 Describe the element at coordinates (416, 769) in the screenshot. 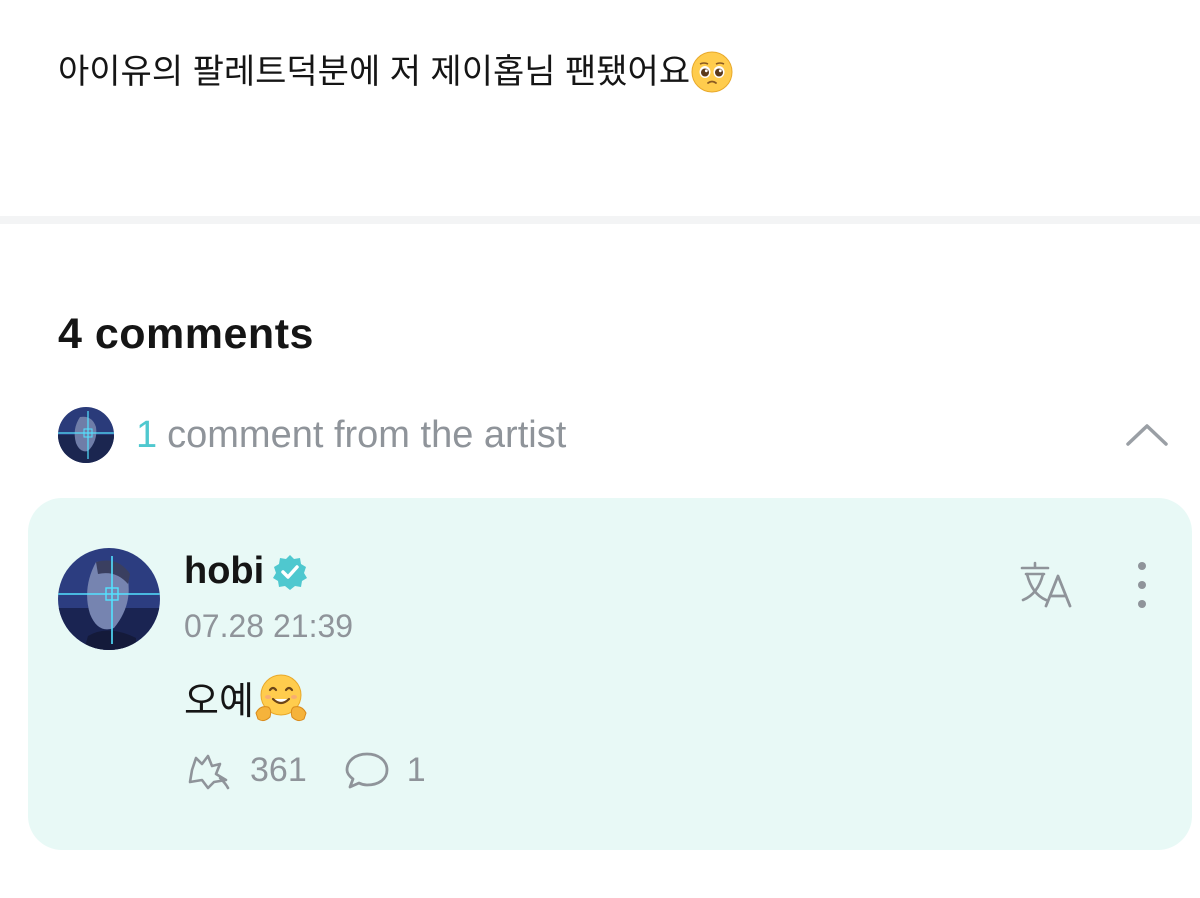

I see `reply-count: 1` at that location.